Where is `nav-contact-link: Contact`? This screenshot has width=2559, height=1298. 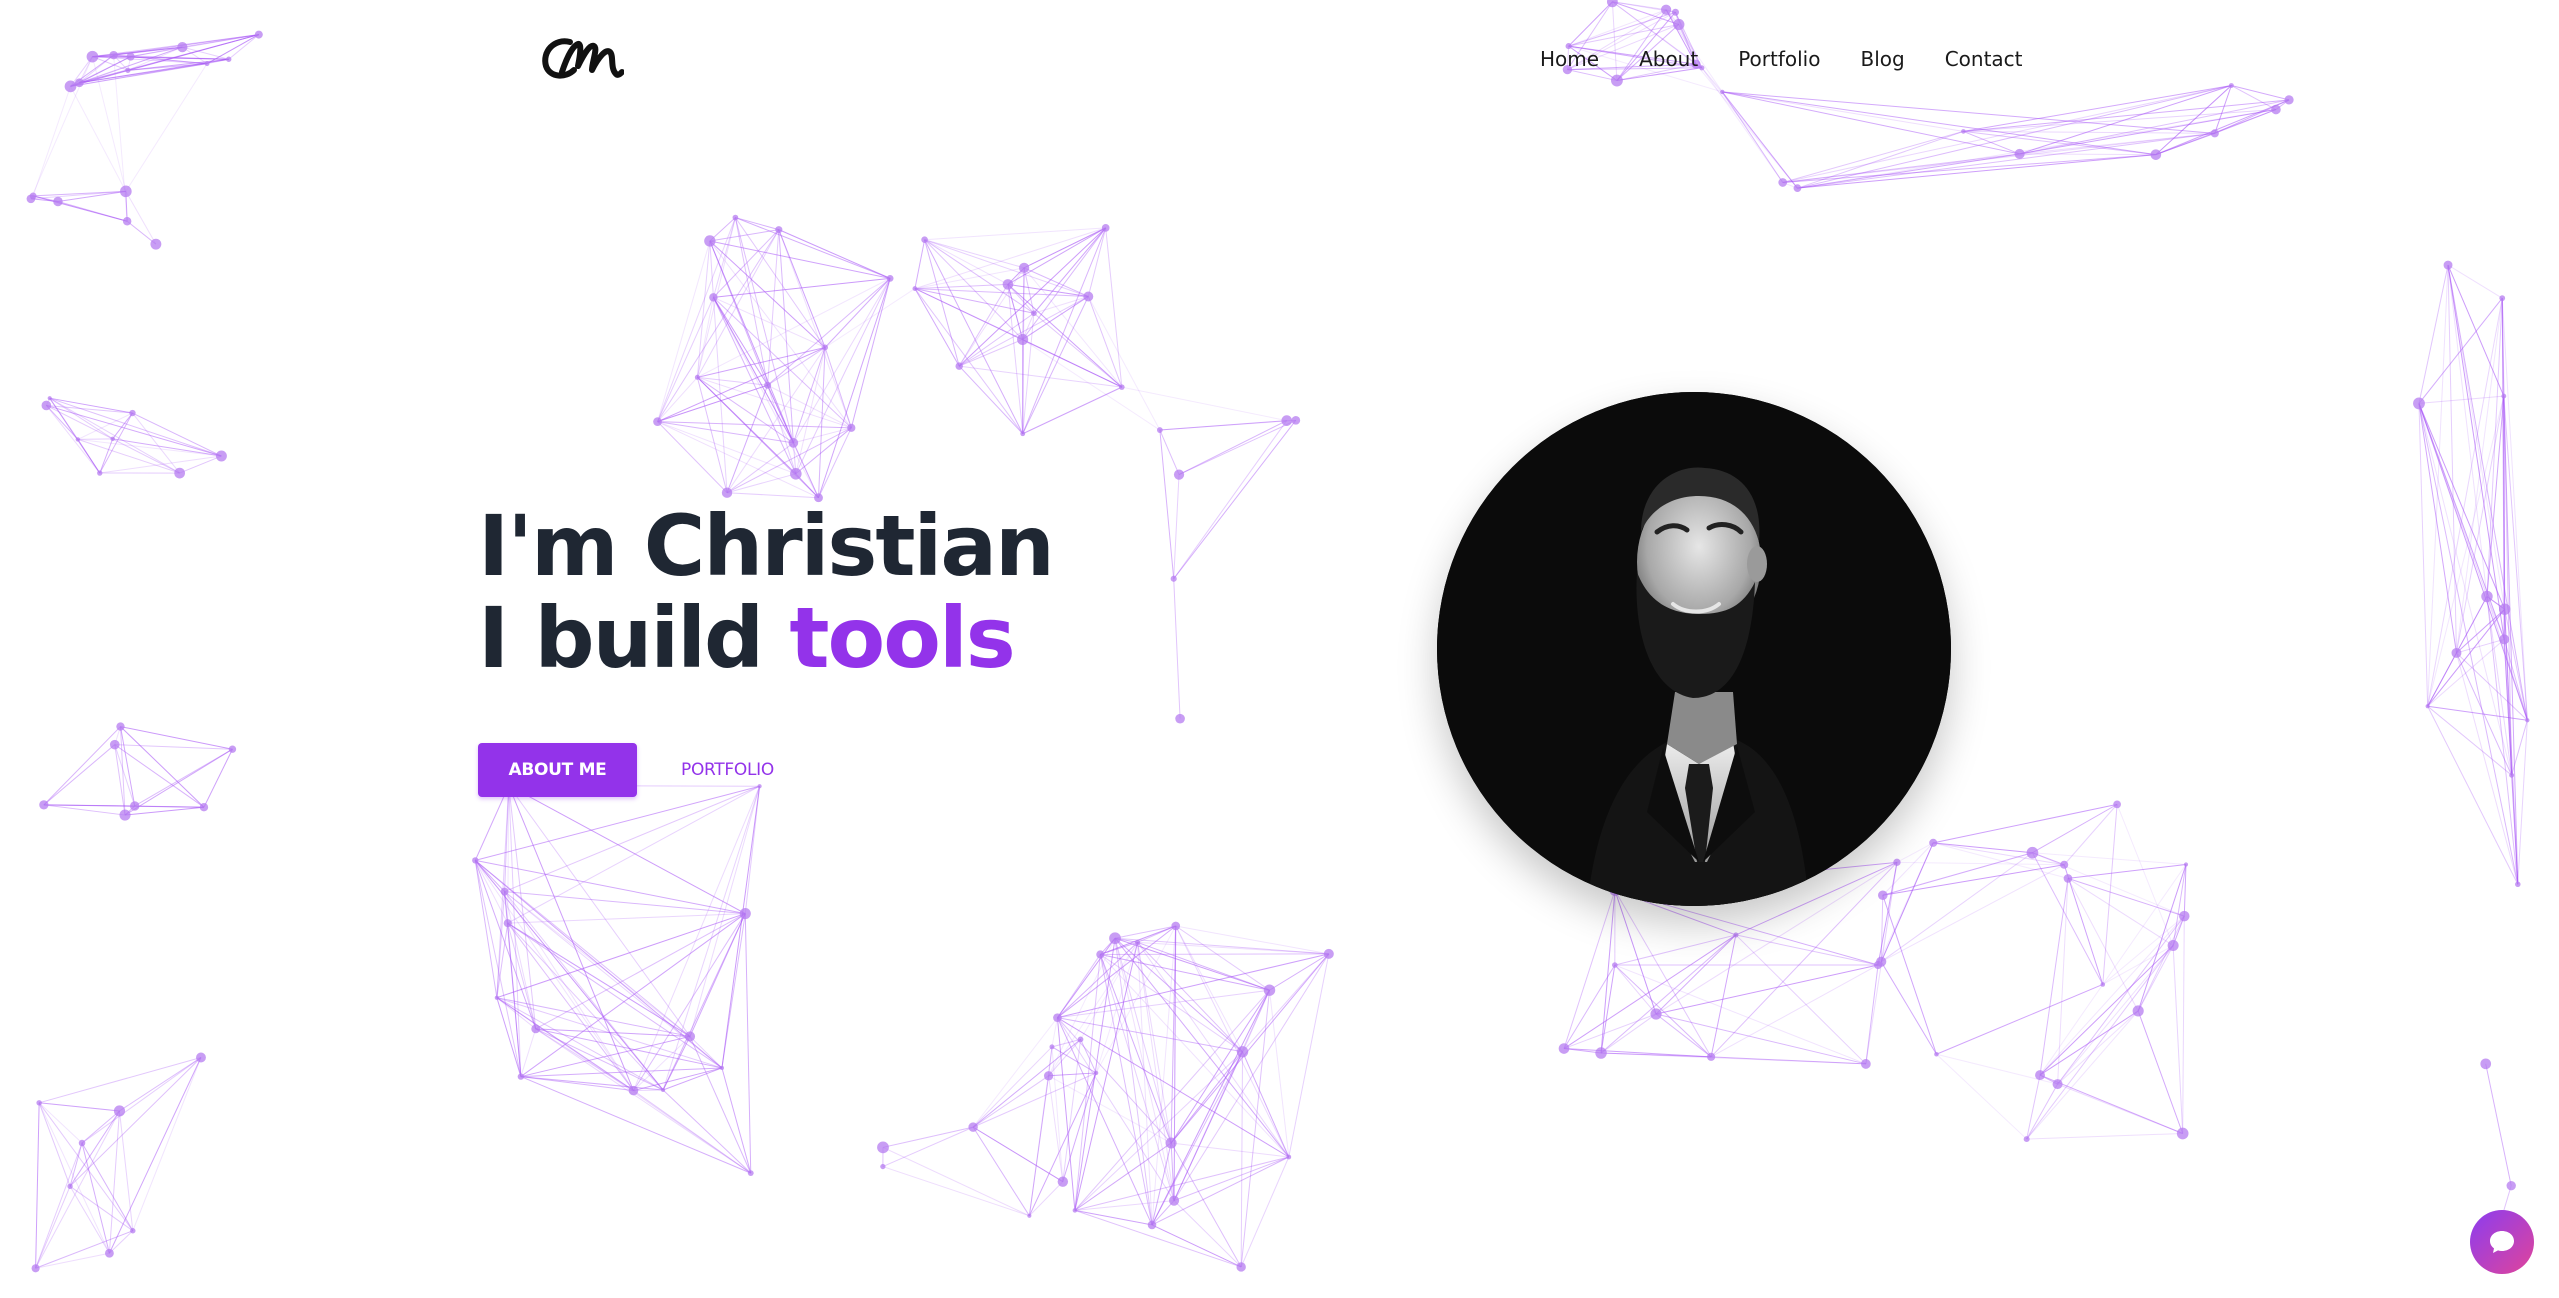
nav-contact-link: Contact is located at coordinates (1984, 59).